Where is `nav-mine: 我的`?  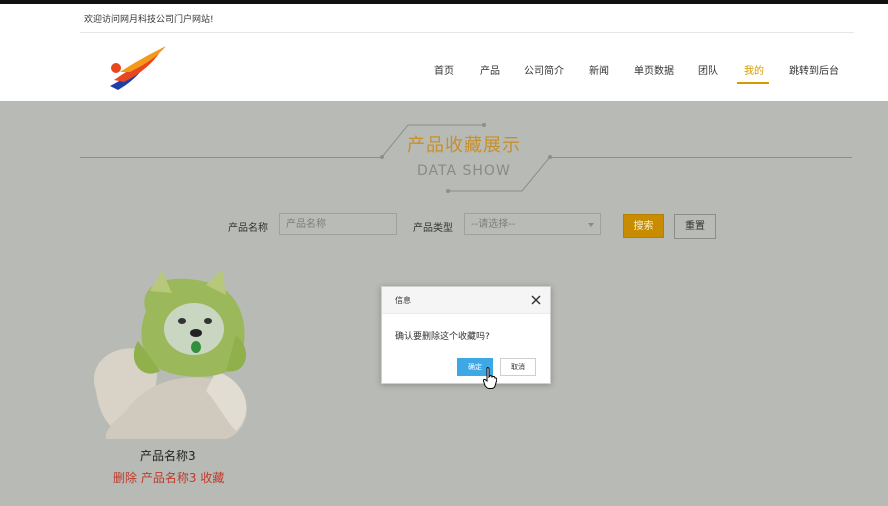 nav-mine: 我的 is located at coordinates (754, 69).